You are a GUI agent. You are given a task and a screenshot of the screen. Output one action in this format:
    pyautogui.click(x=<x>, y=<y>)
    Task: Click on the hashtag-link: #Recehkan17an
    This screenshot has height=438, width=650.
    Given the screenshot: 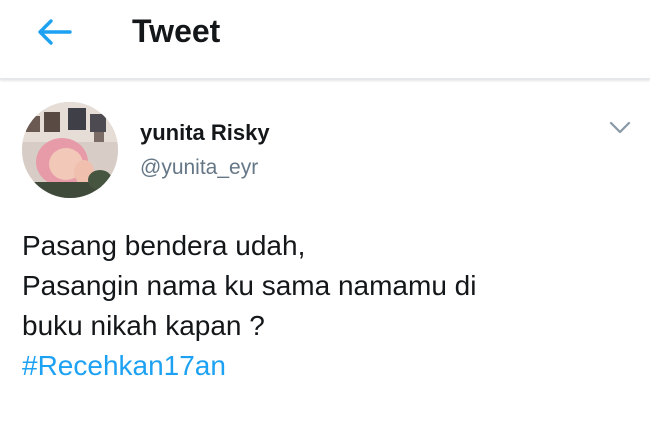 What is the action you would take?
    pyautogui.click(x=322, y=366)
    